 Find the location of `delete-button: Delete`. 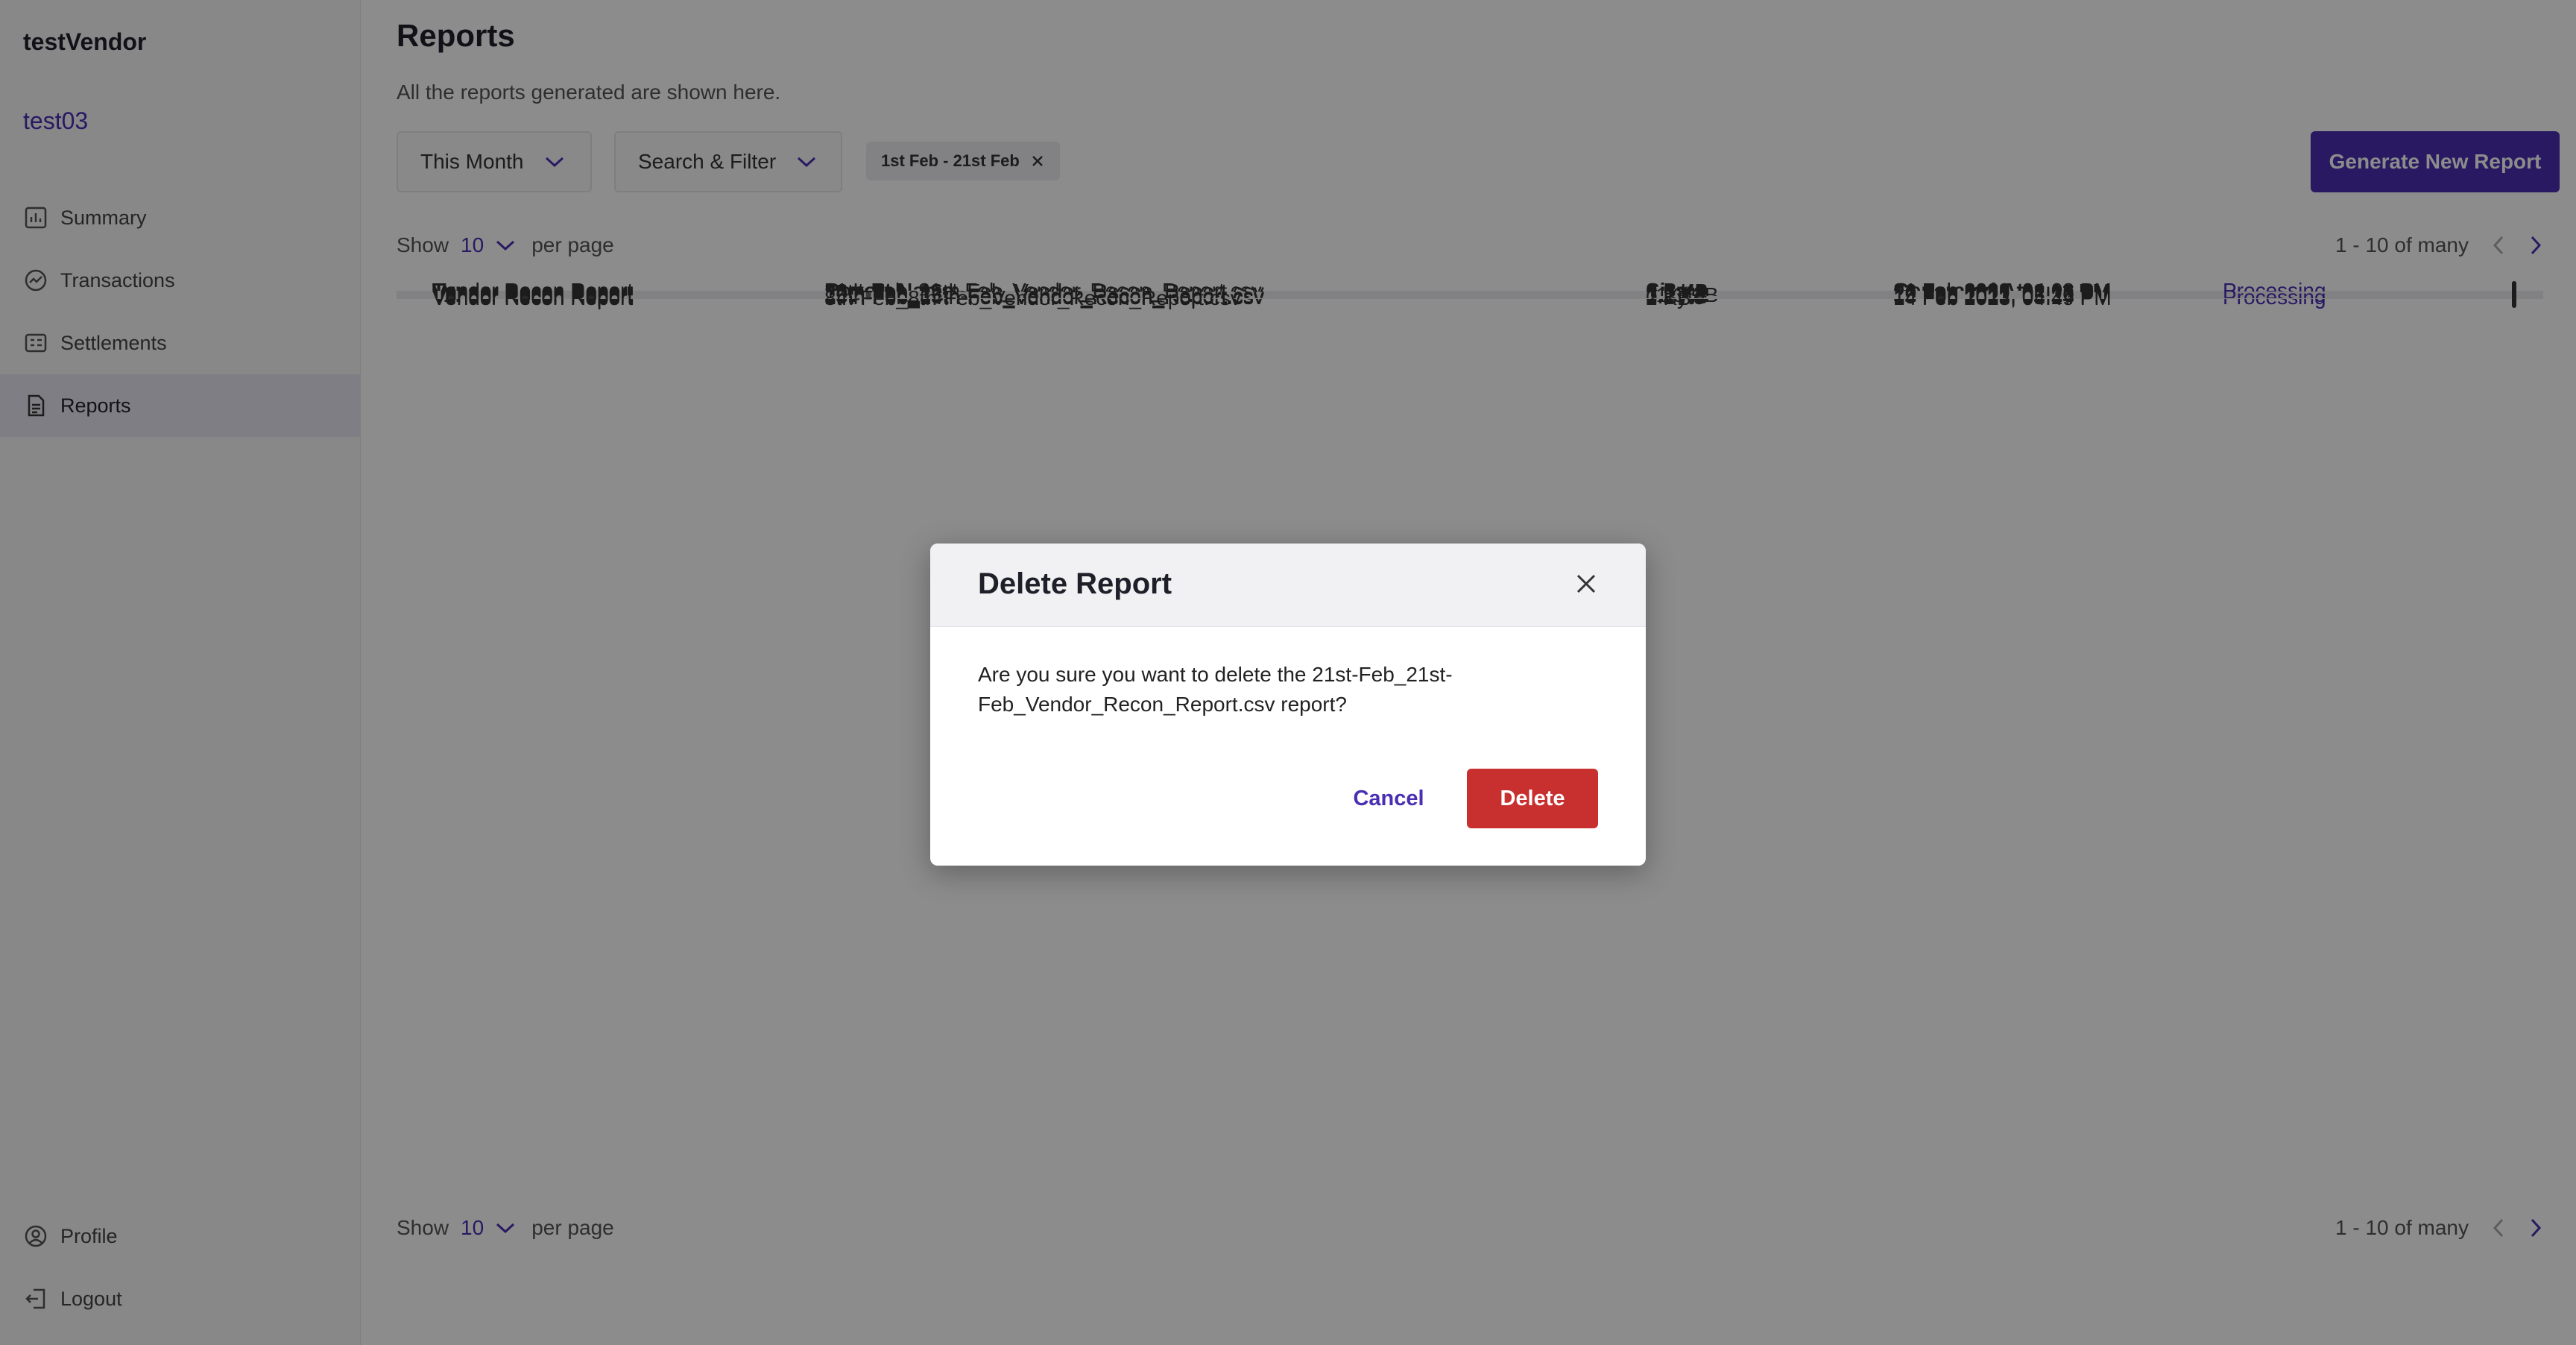

delete-button: Delete is located at coordinates (1533, 798).